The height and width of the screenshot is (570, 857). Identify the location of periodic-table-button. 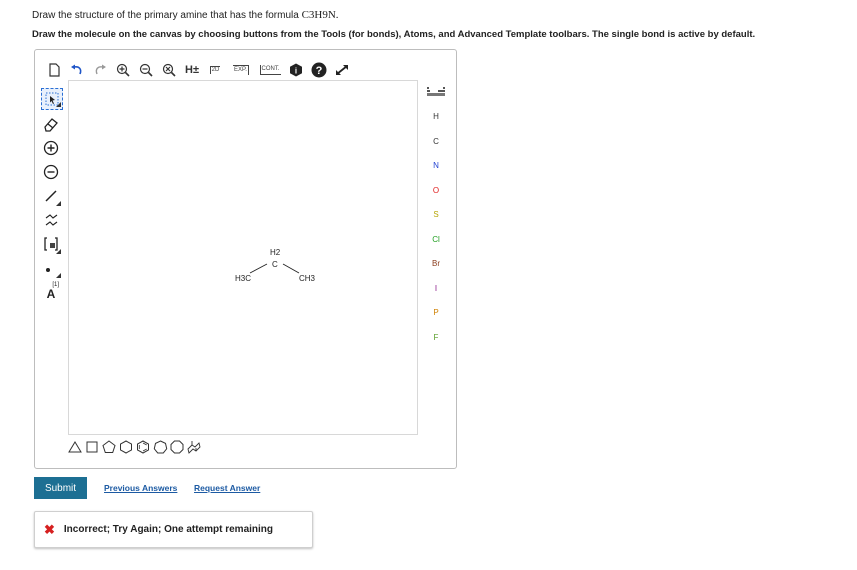
(436, 92).